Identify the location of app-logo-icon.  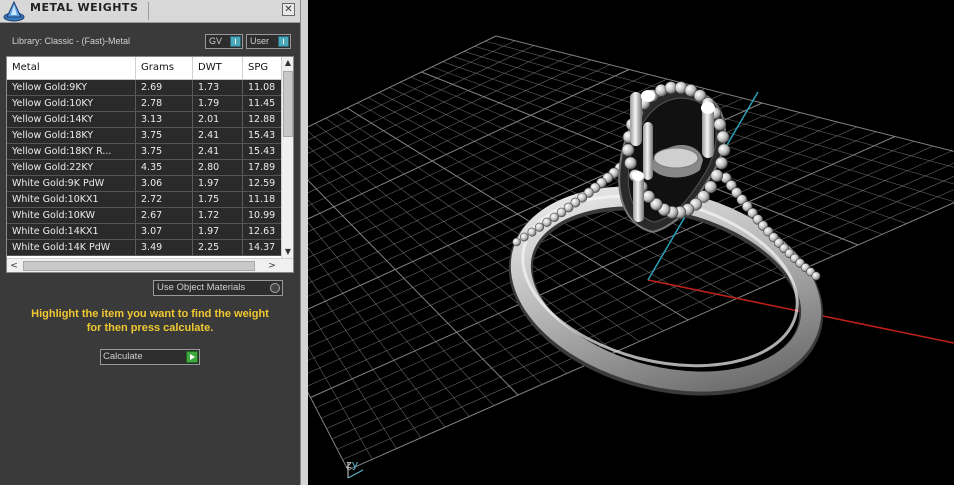
(14, 11).